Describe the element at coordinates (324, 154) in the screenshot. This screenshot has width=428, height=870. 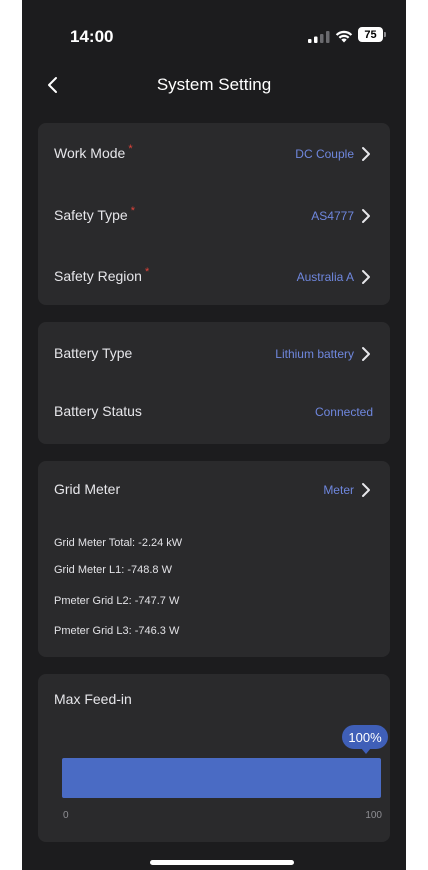
I see `work-mode-value: DC Couple` at that location.